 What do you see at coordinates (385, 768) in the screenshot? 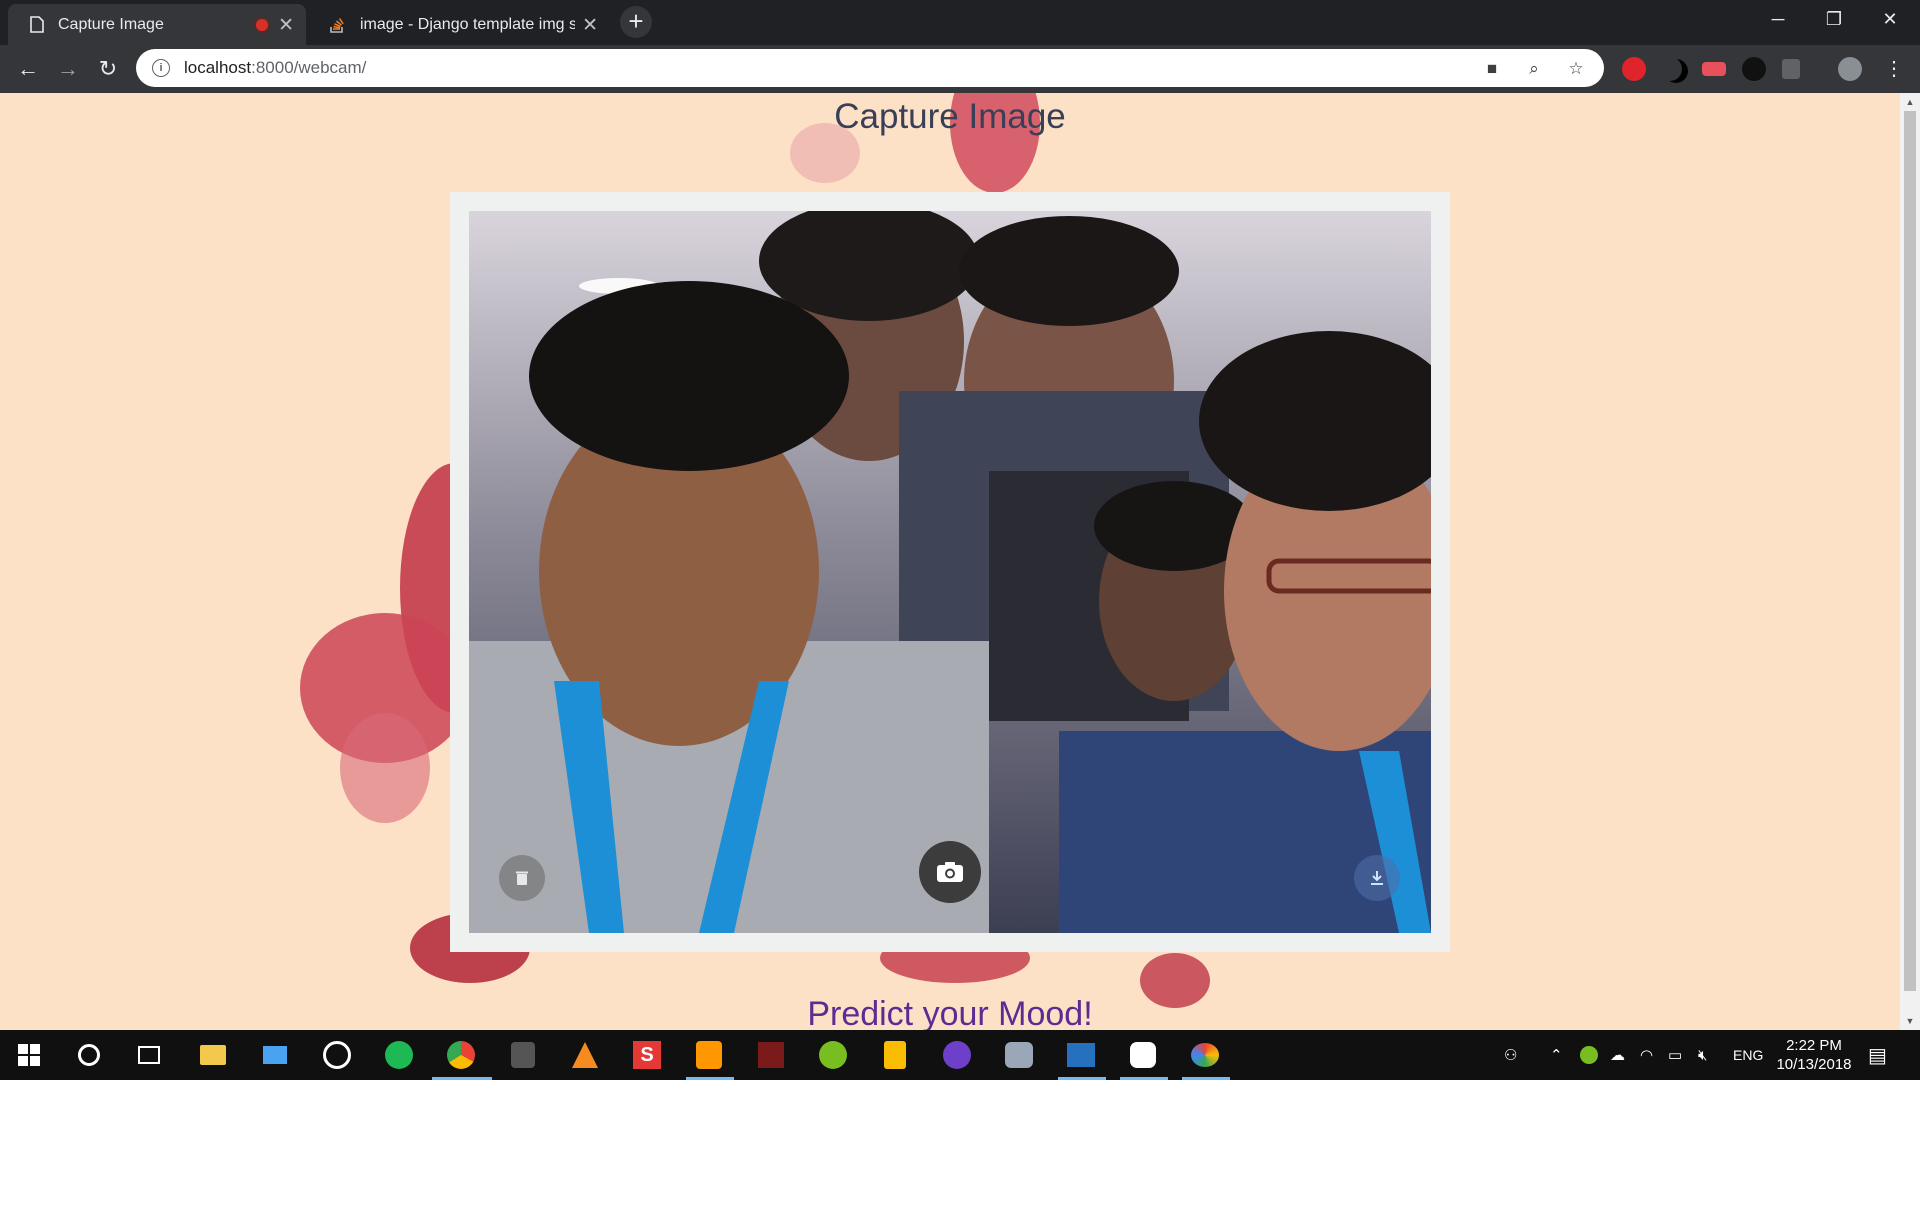
I see `ink-decoration` at bounding box center [385, 768].